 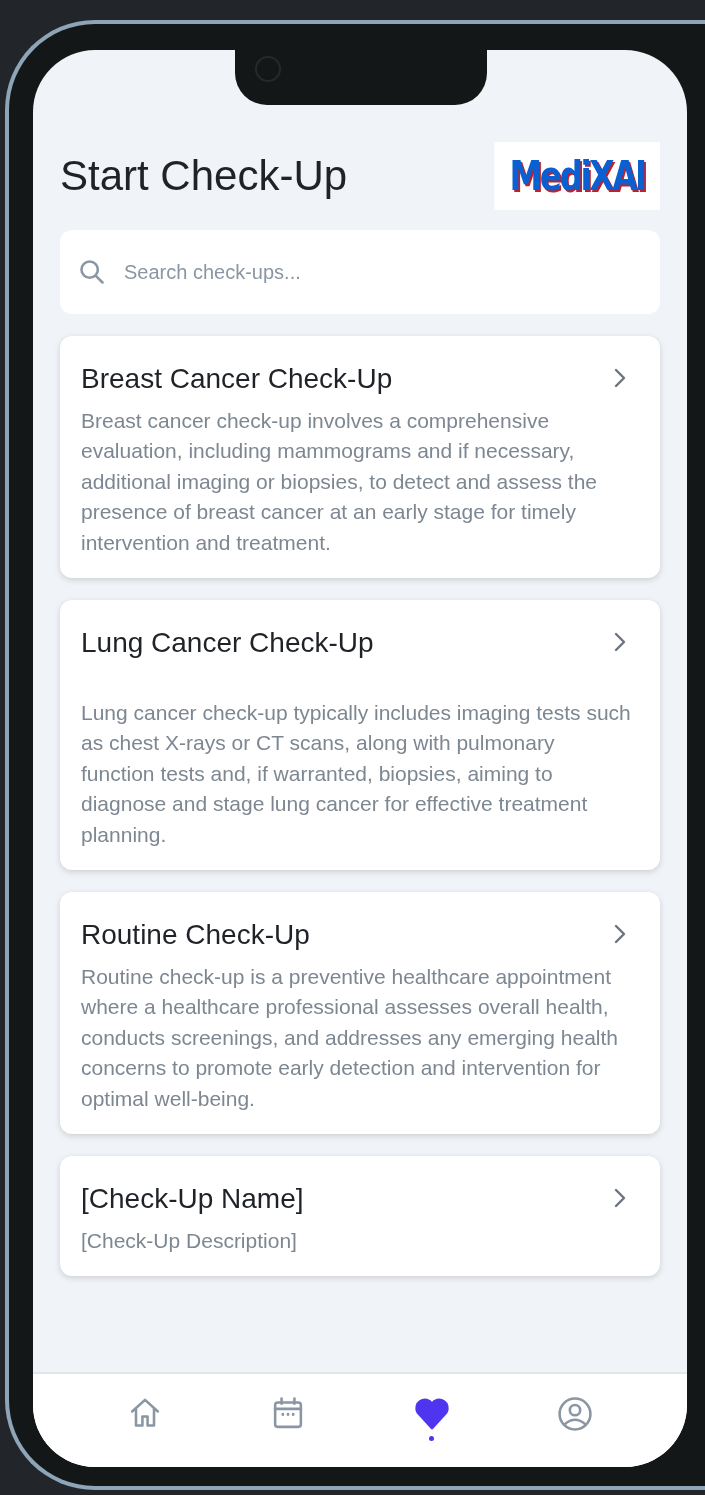 What do you see at coordinates (237, 379) in the screenshot?
I see `card-title: Breast Cancer Check-Up` at bounding box center [237, 379].